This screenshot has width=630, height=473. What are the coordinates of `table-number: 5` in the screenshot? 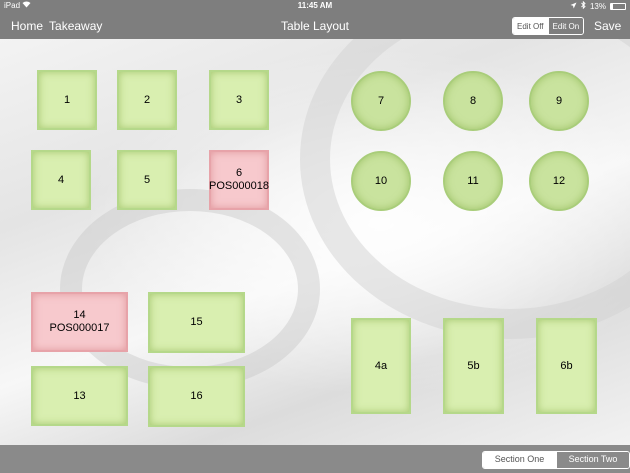 It's located at (147, 179).